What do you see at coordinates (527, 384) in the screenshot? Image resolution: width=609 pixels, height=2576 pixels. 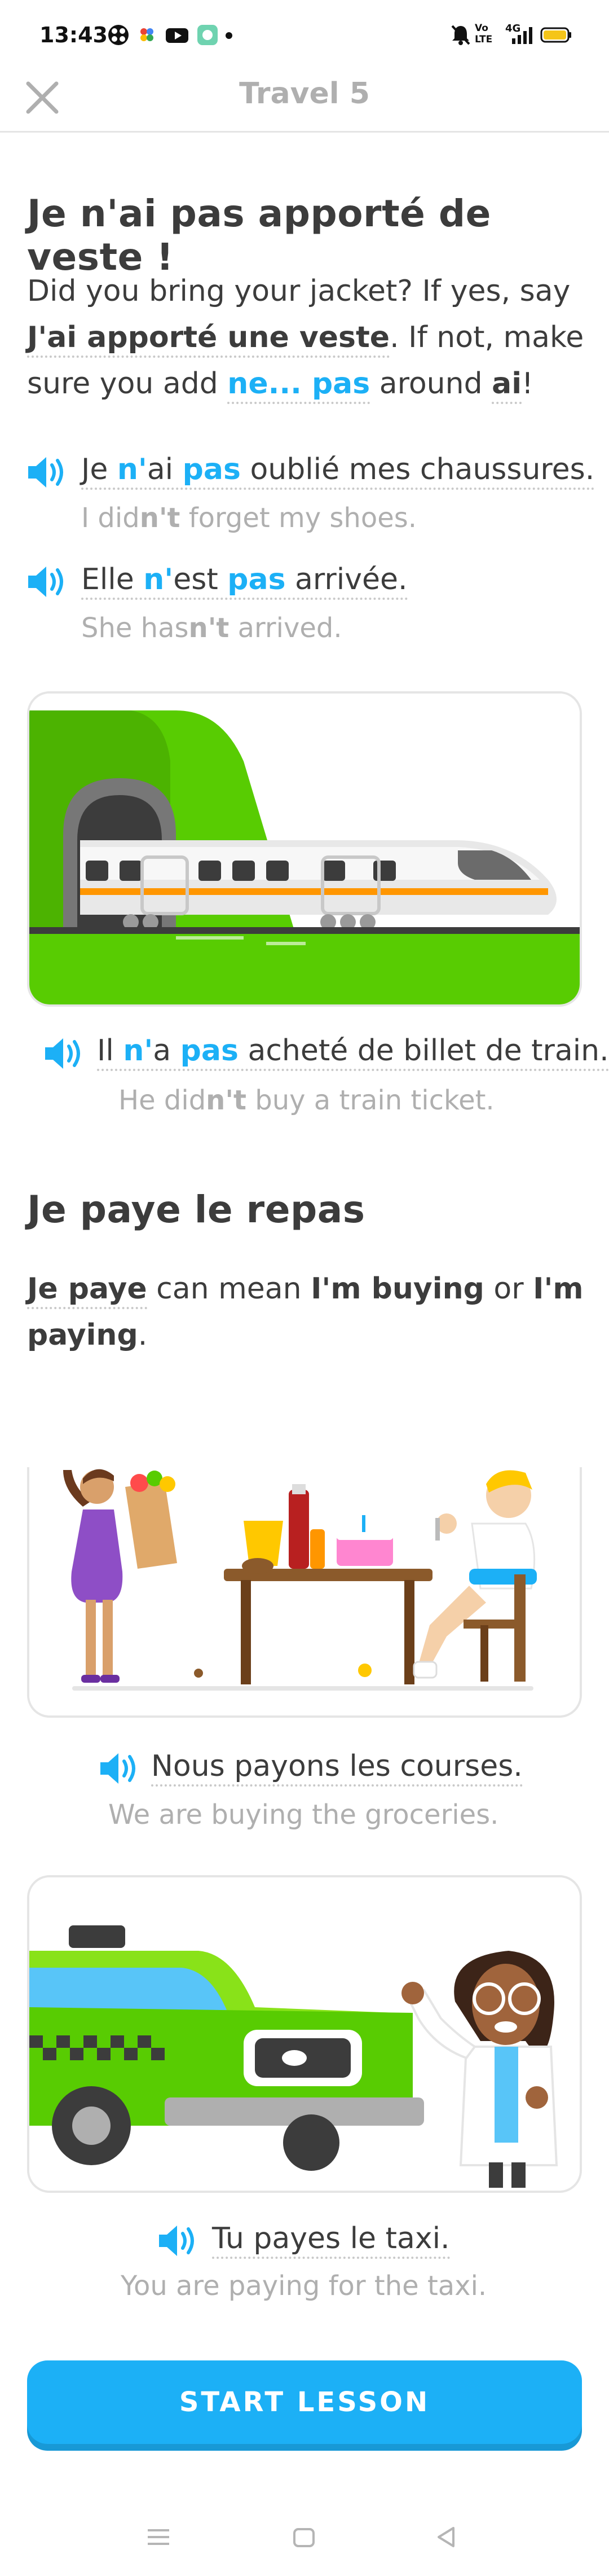 I see `intro-text: !` at bounding box center [527, 384].